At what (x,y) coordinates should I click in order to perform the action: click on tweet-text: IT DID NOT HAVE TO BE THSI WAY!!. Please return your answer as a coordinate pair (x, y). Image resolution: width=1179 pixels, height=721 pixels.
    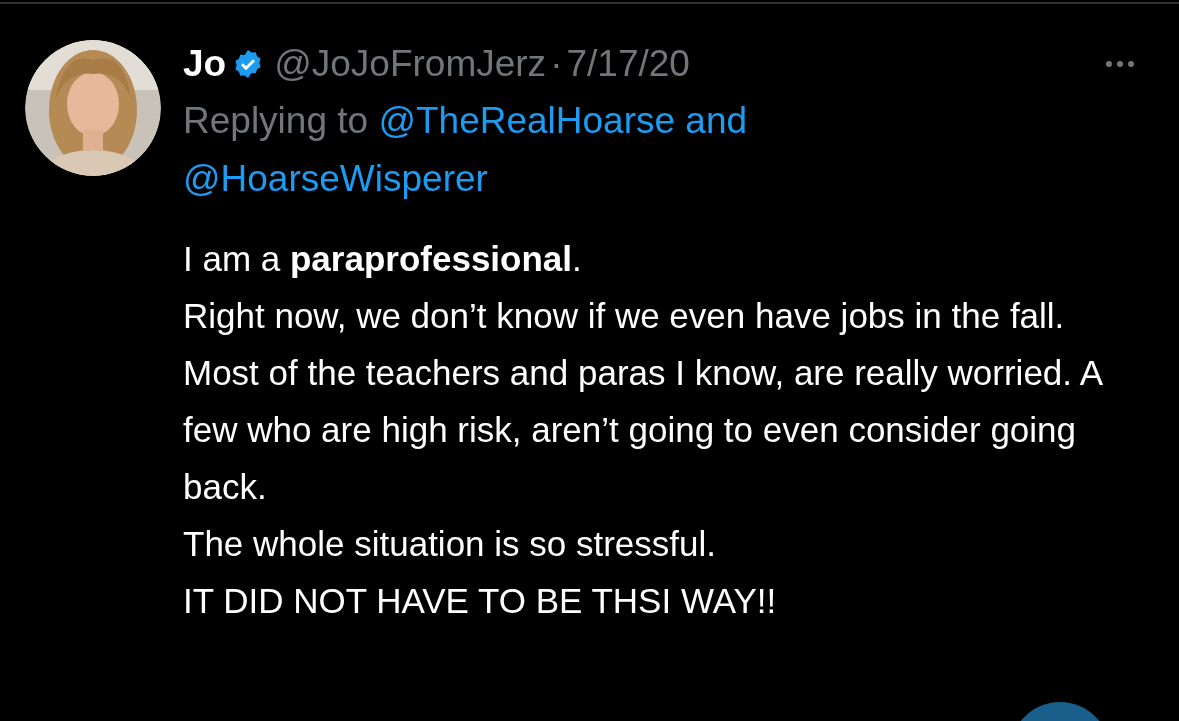
    Looking at the image, I should click on (480, 601).